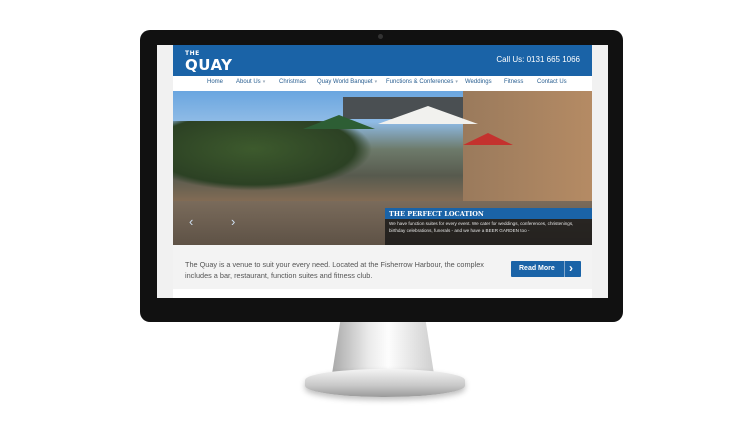 Image resolution: width=750 pixels, height=425 pixels. I want to click on nav-item-label: Fitness, so click(514, 82).